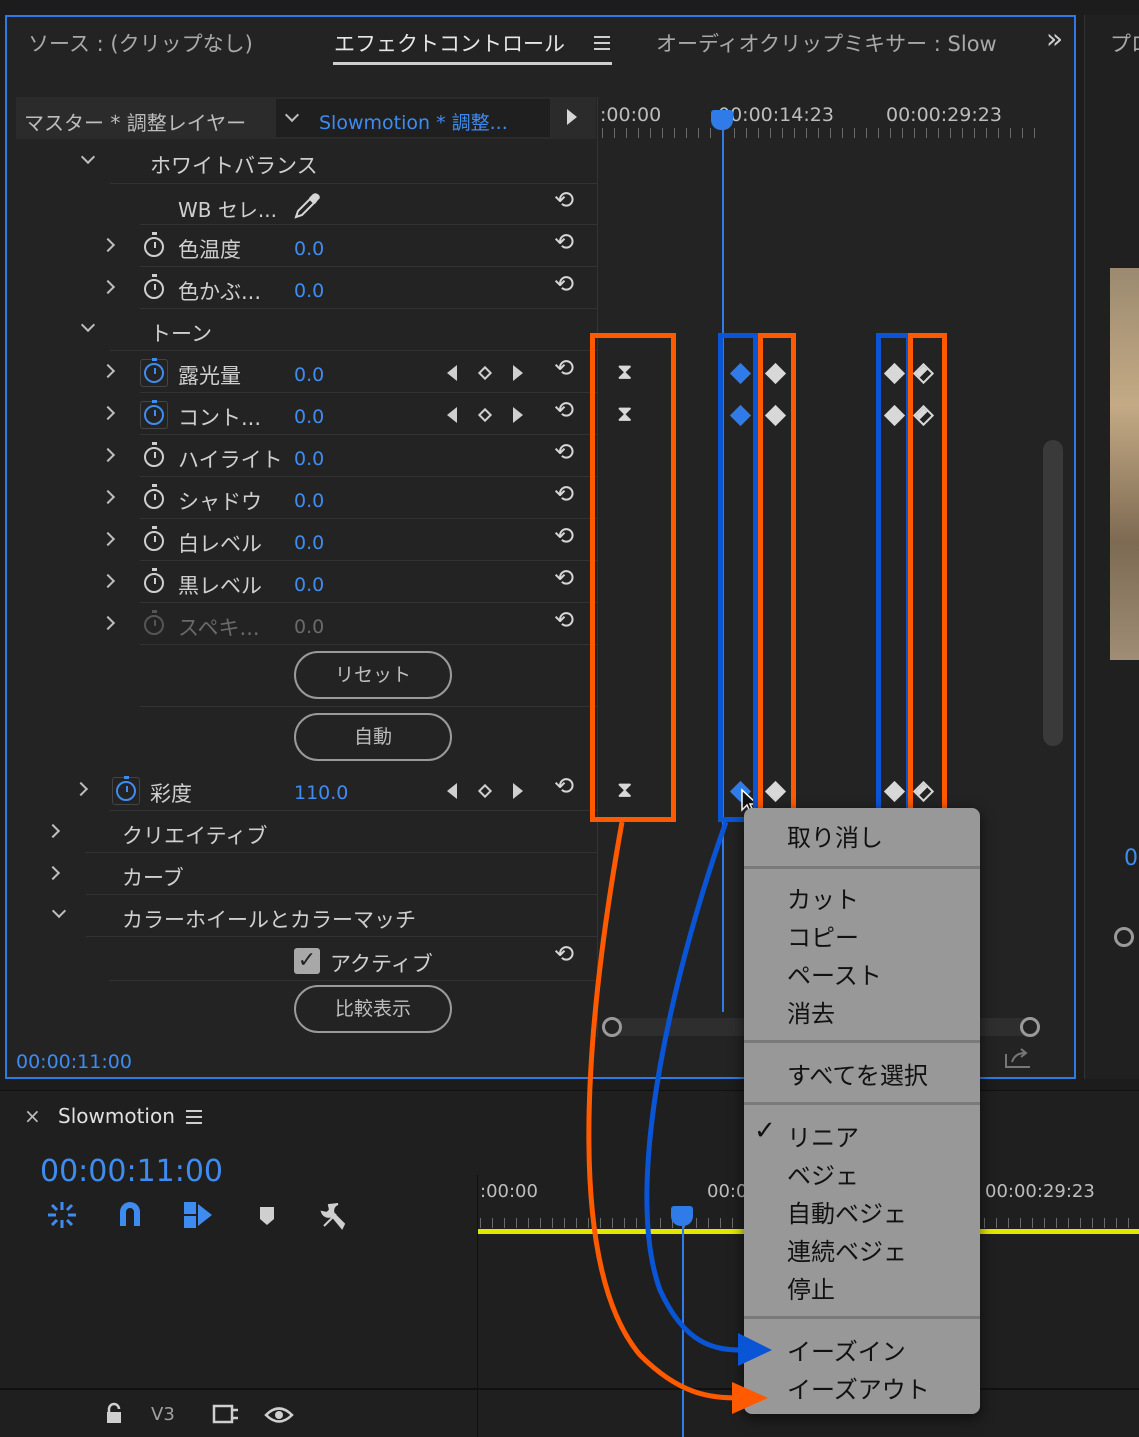 This screenshot has height=1437, width=1139. Describe the element at coordinates (750, 1398) in the screenshot. I see `ease-out-arrowhead` at that location.